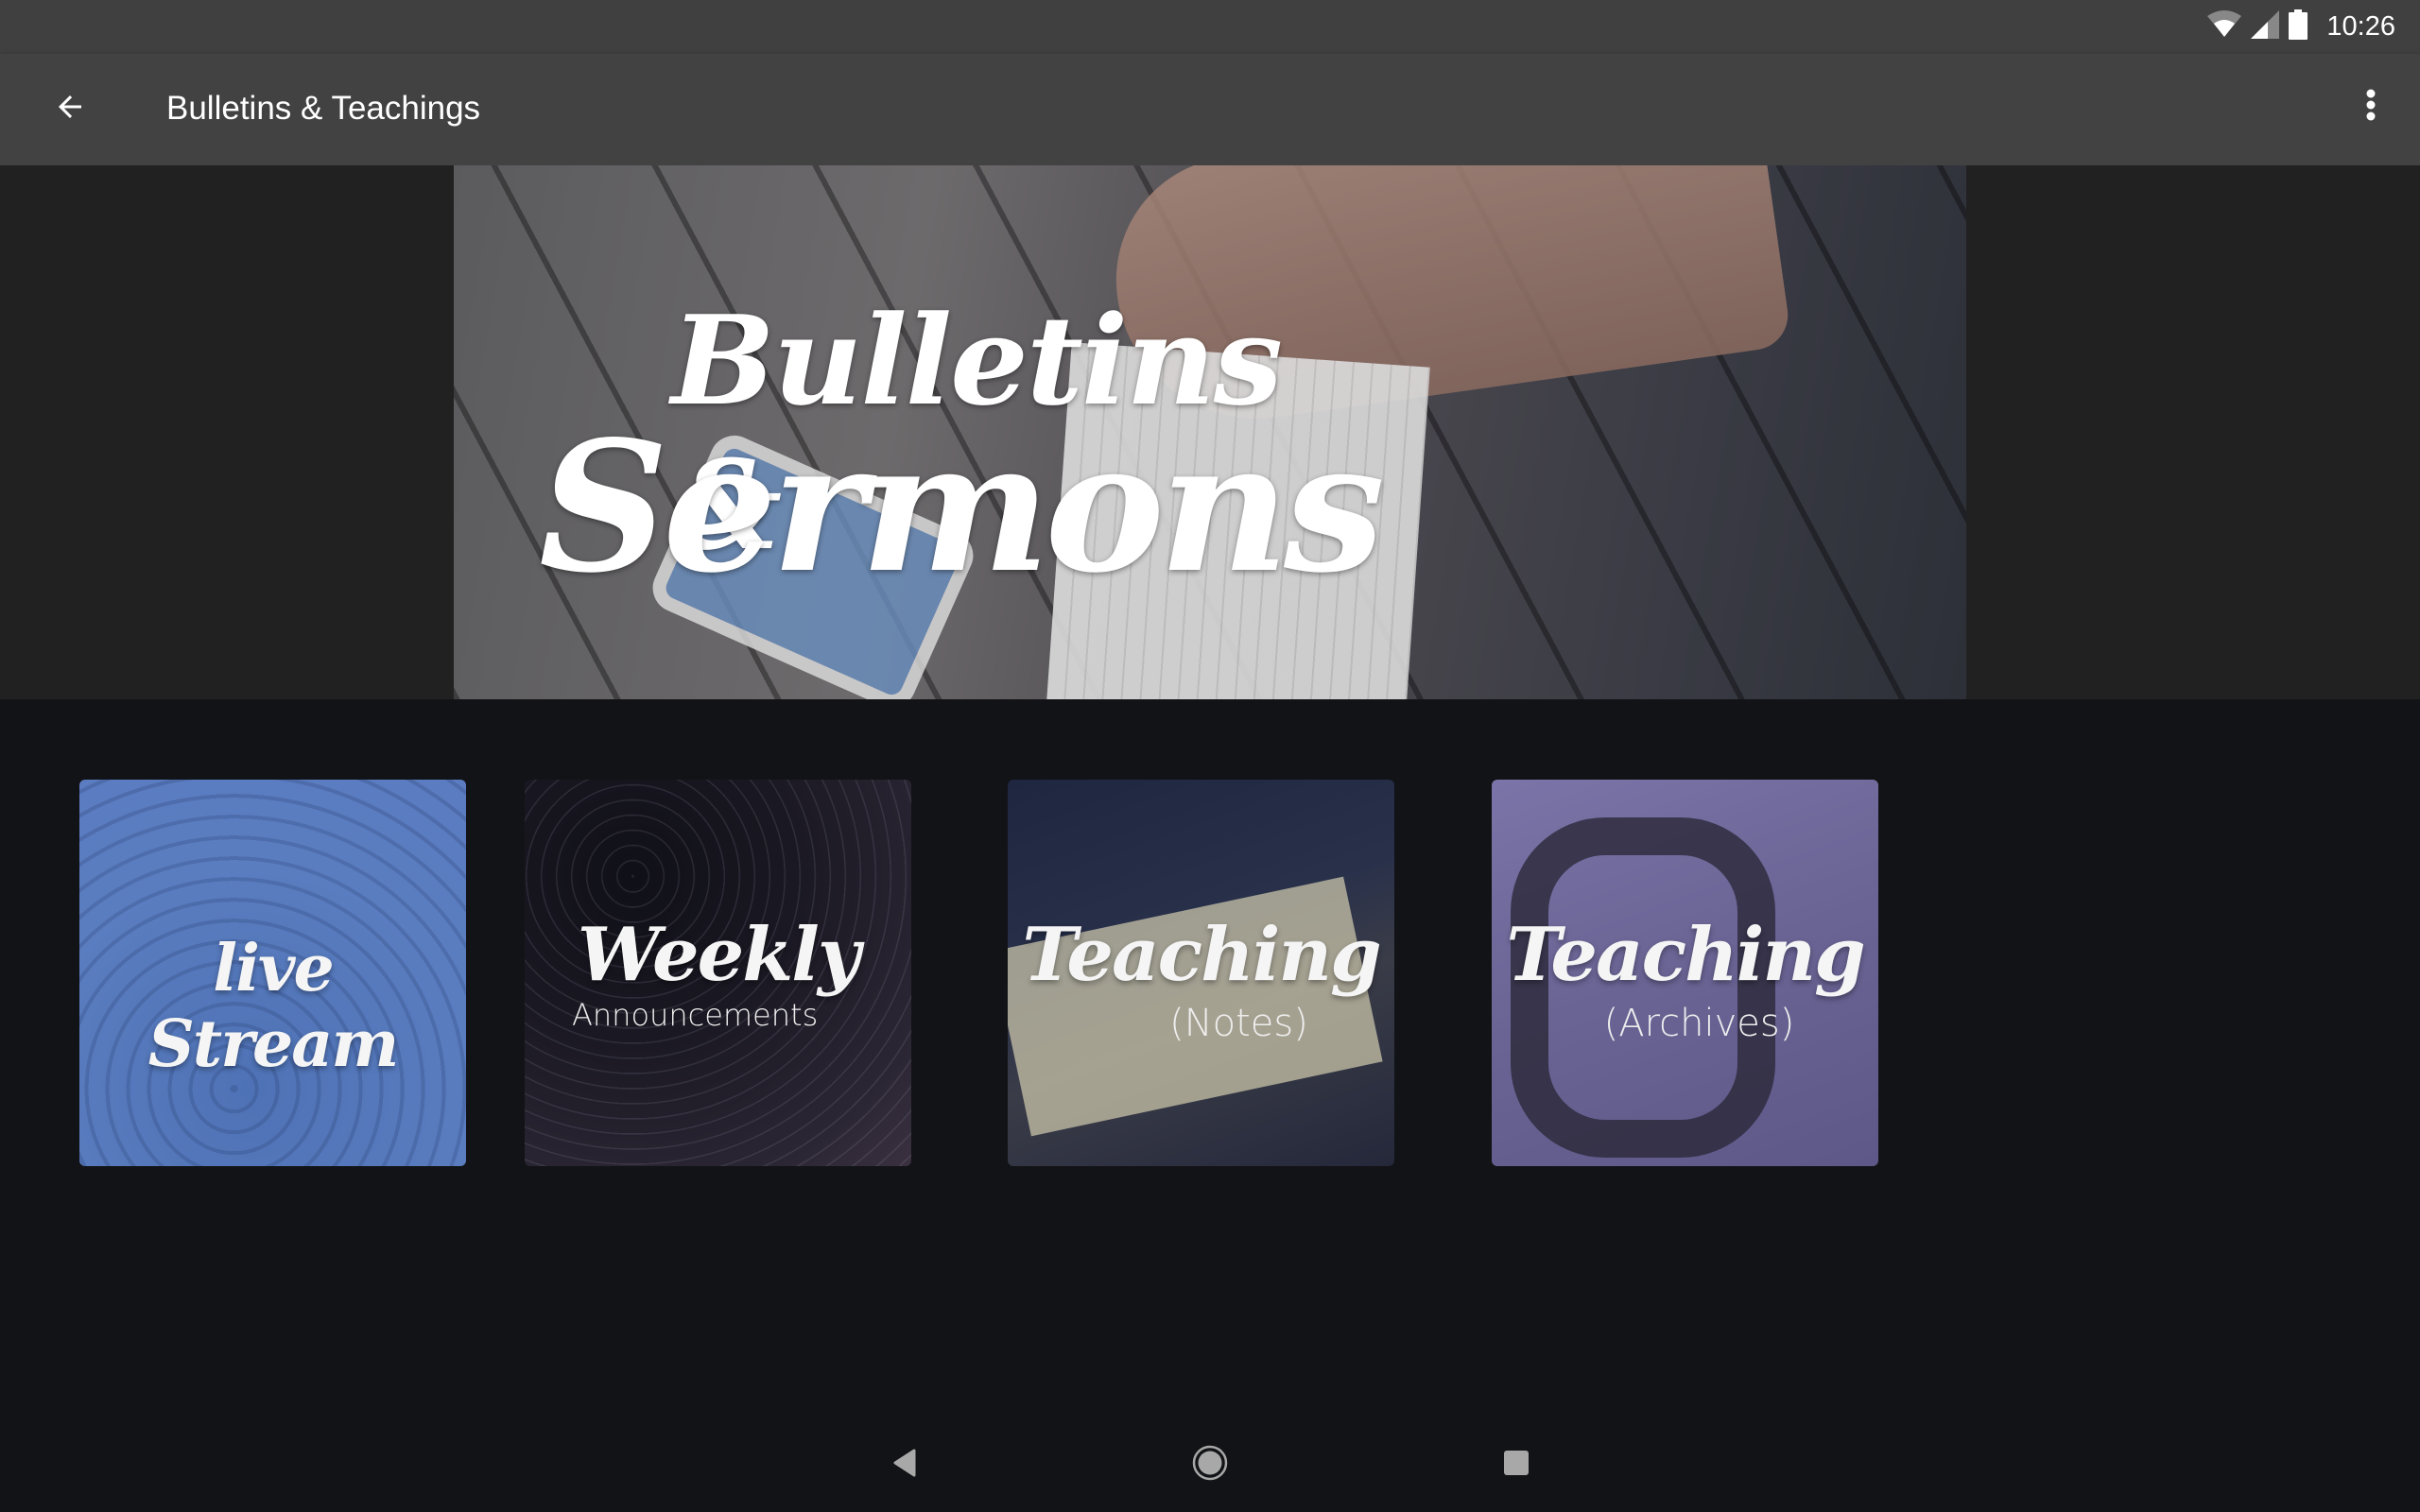 The image size is (2420, 1512). What do you see at coordinates (1238, 1023) in the screenshot?
I see `tile-subtitle: (Notes)` at bounding box center [1238, 1023].